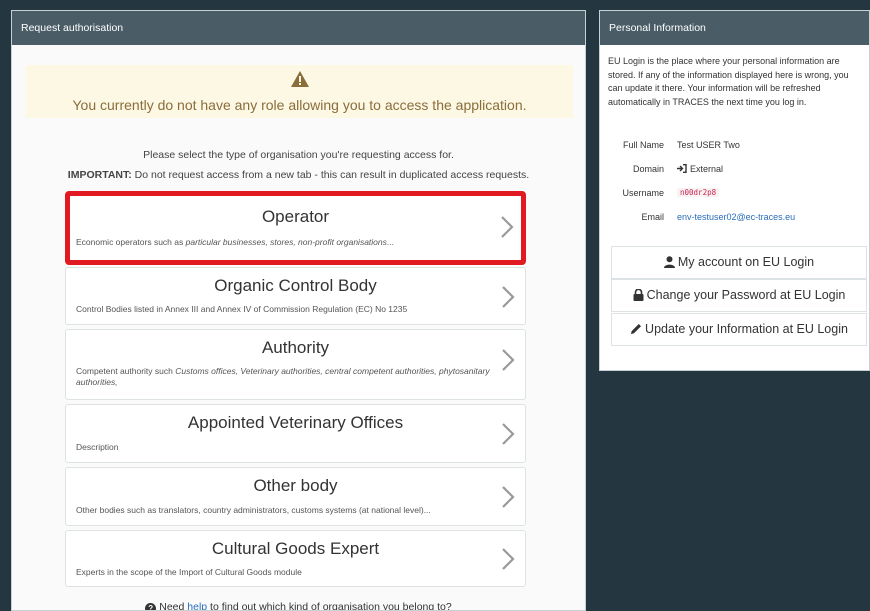 Image resolution: width=870 pixels, height=611 pixels. What do you see at coordinates (295, 216) in the screenshot?
I see `org-title: Operator` at bounding box center [295, 216].